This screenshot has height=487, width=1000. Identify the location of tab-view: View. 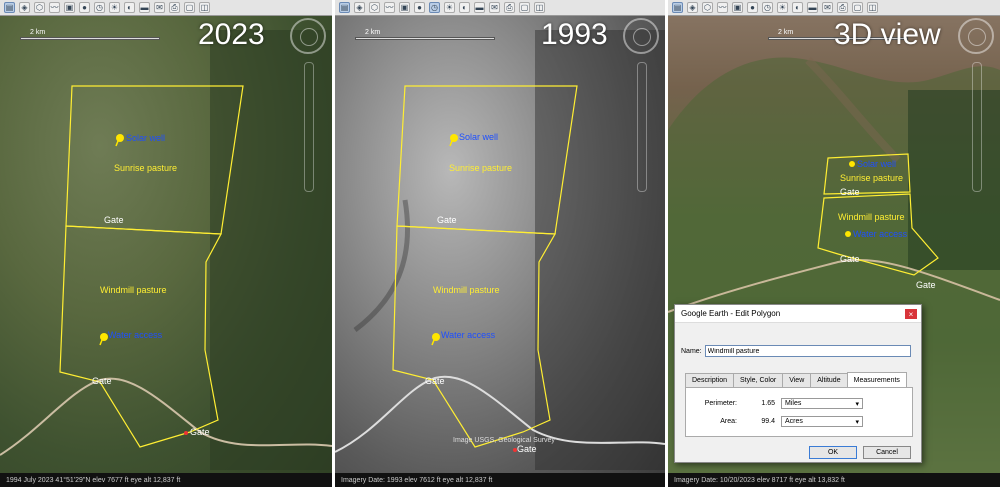
(797, 380).